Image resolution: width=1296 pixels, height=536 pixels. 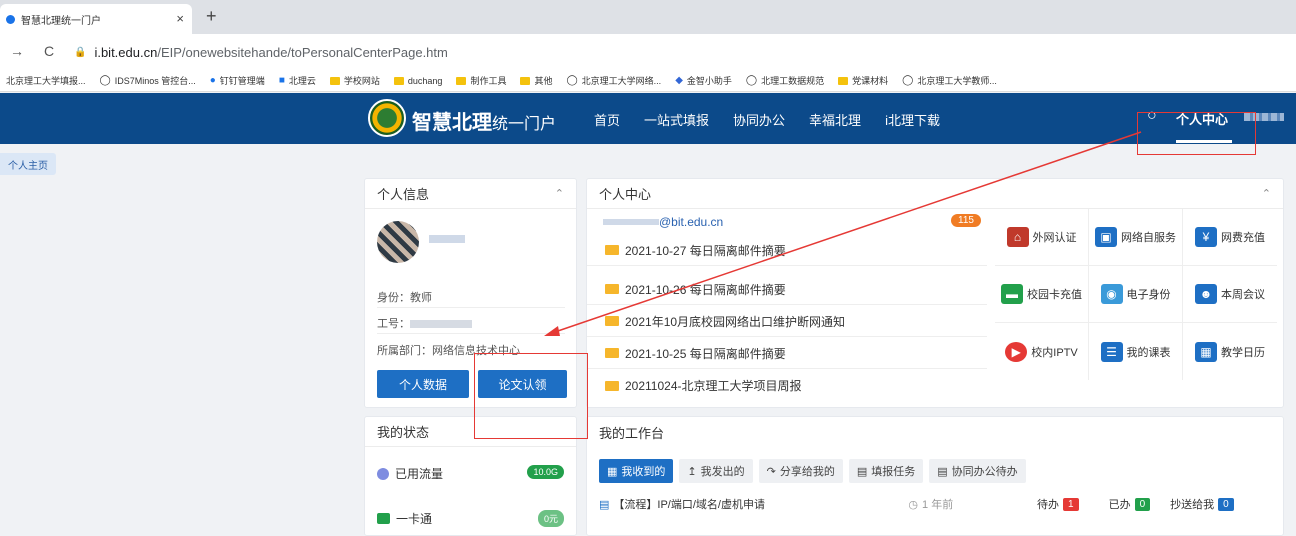 What do you see at coordinates (417, 81) in the screenshot?
I see `bookmark-folder: duchang` at bounding box center [417, 81].